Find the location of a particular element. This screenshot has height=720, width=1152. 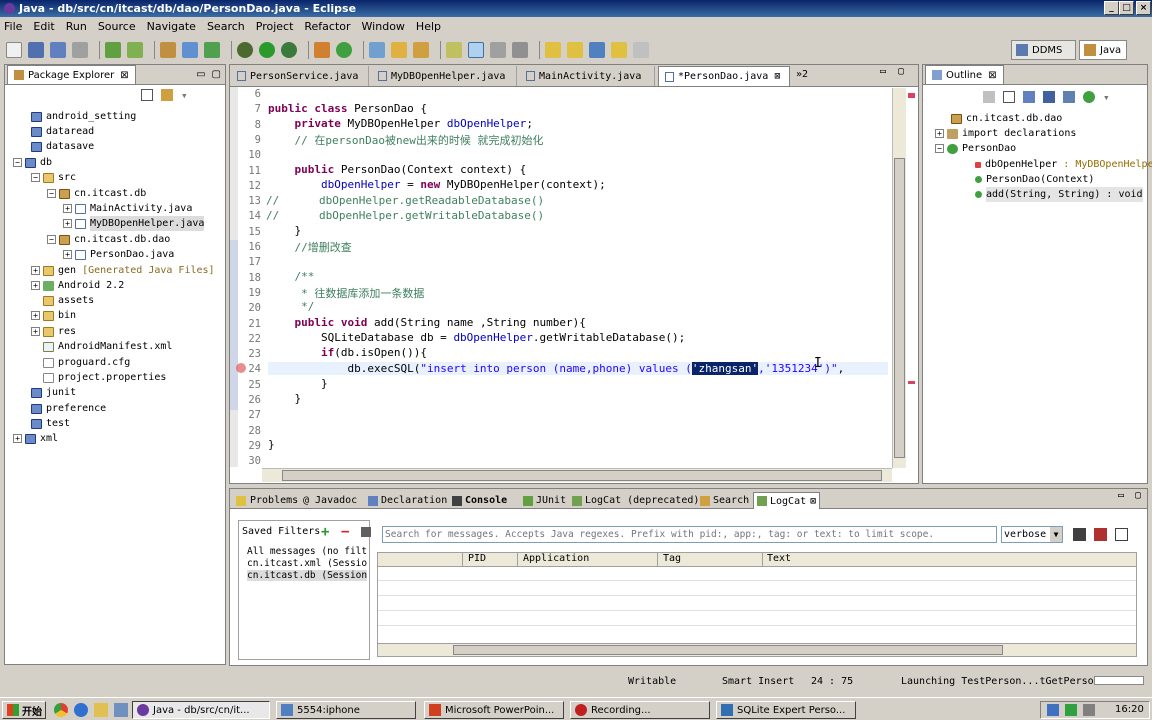

open-type-icon is located at coordinates (377, 50).